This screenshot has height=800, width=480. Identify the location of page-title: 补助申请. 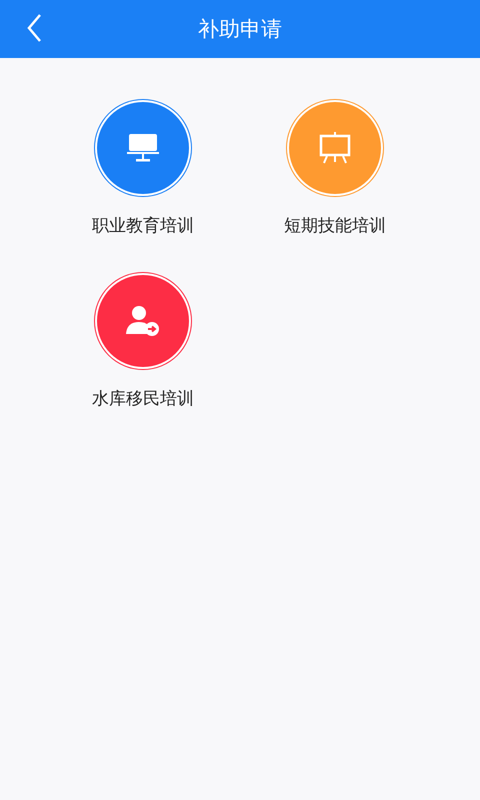
(240, 29).